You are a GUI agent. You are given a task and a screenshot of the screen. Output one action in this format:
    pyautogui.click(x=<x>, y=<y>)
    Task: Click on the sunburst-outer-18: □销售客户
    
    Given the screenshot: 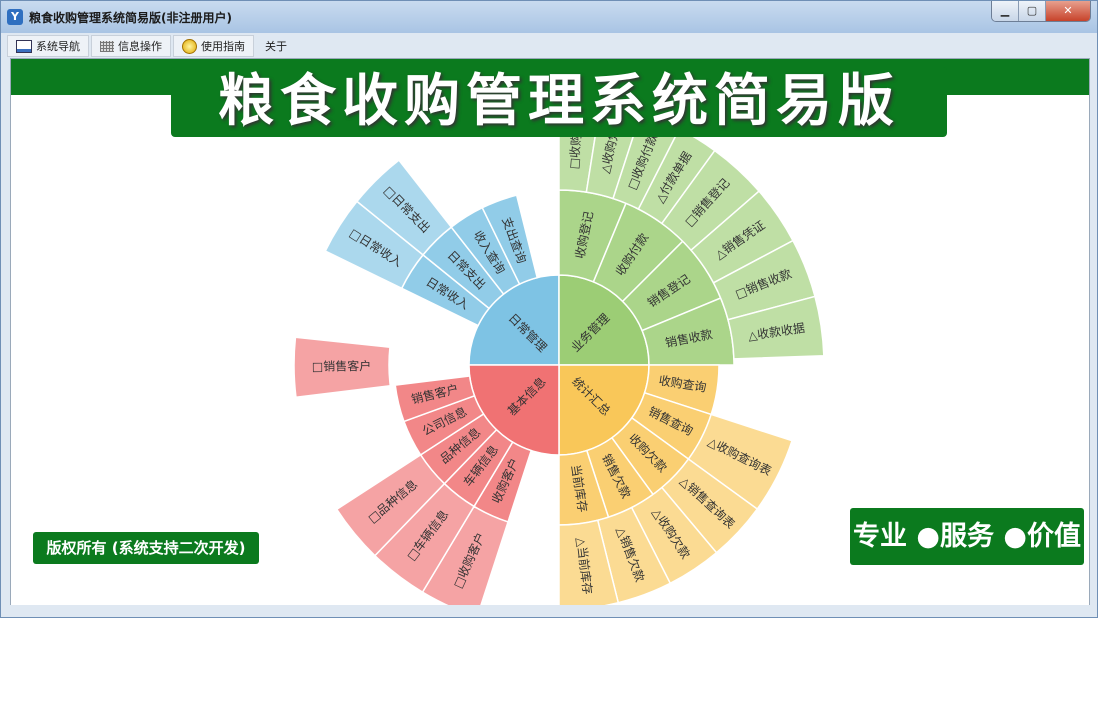 What is the action you would take?
    pyautogui.click(x=342, y=367)
    